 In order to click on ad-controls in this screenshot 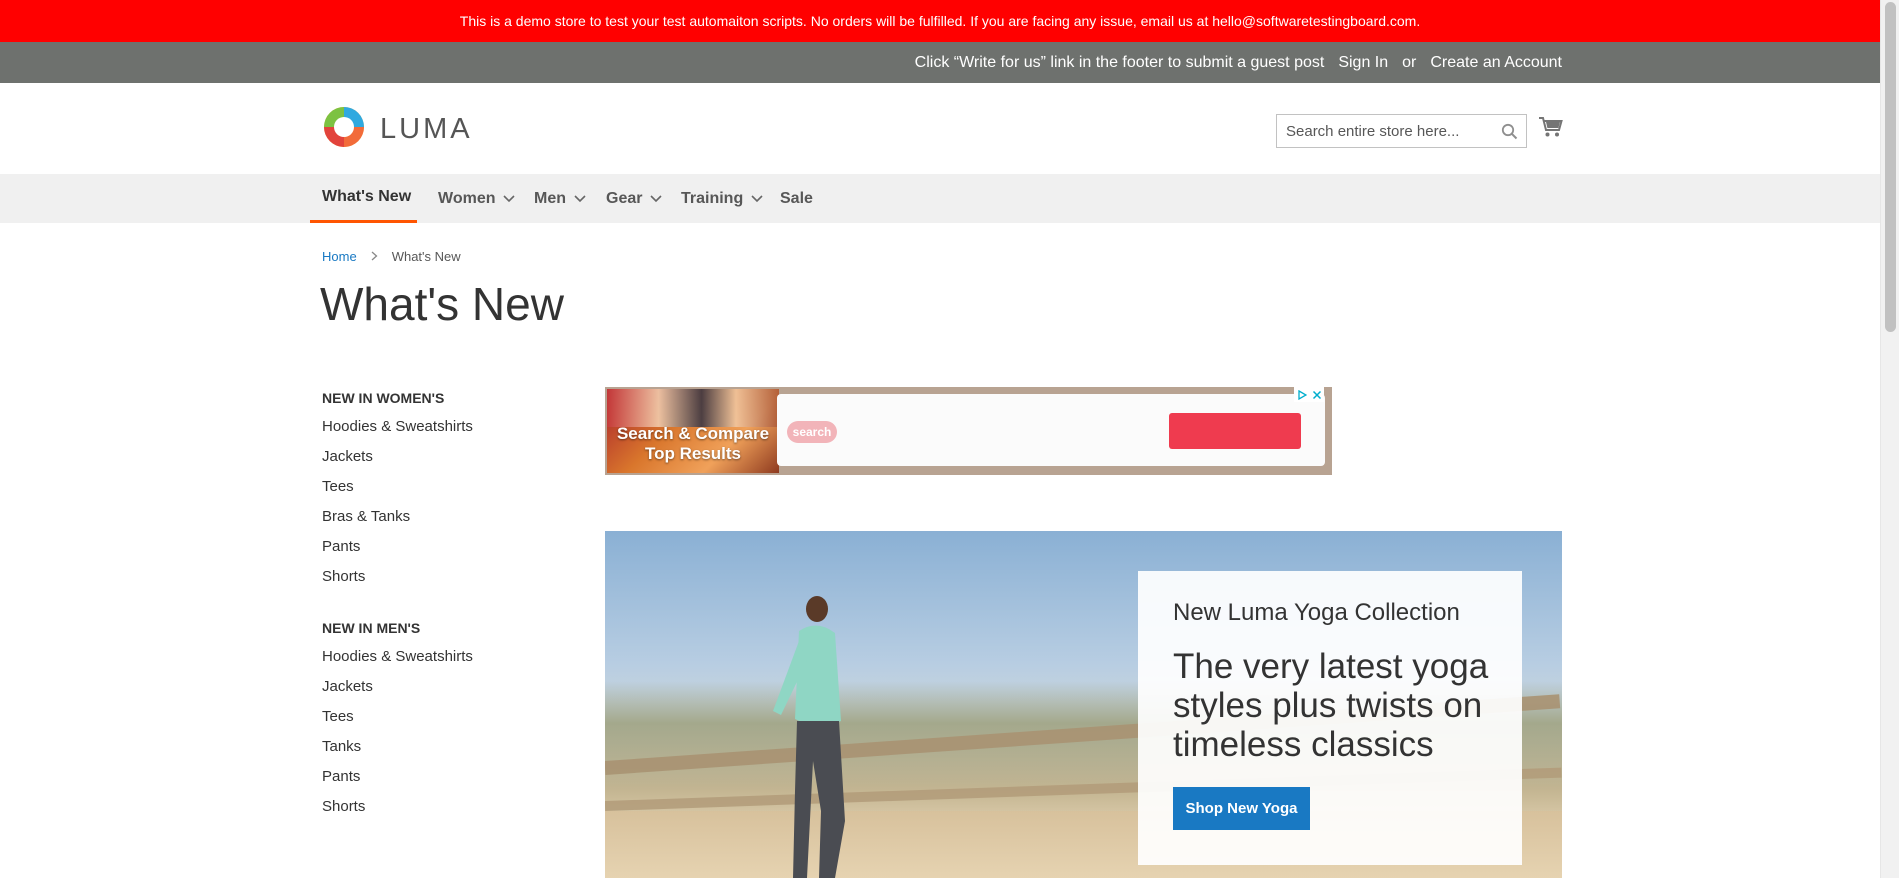, I will do `click(1309, 394)`.